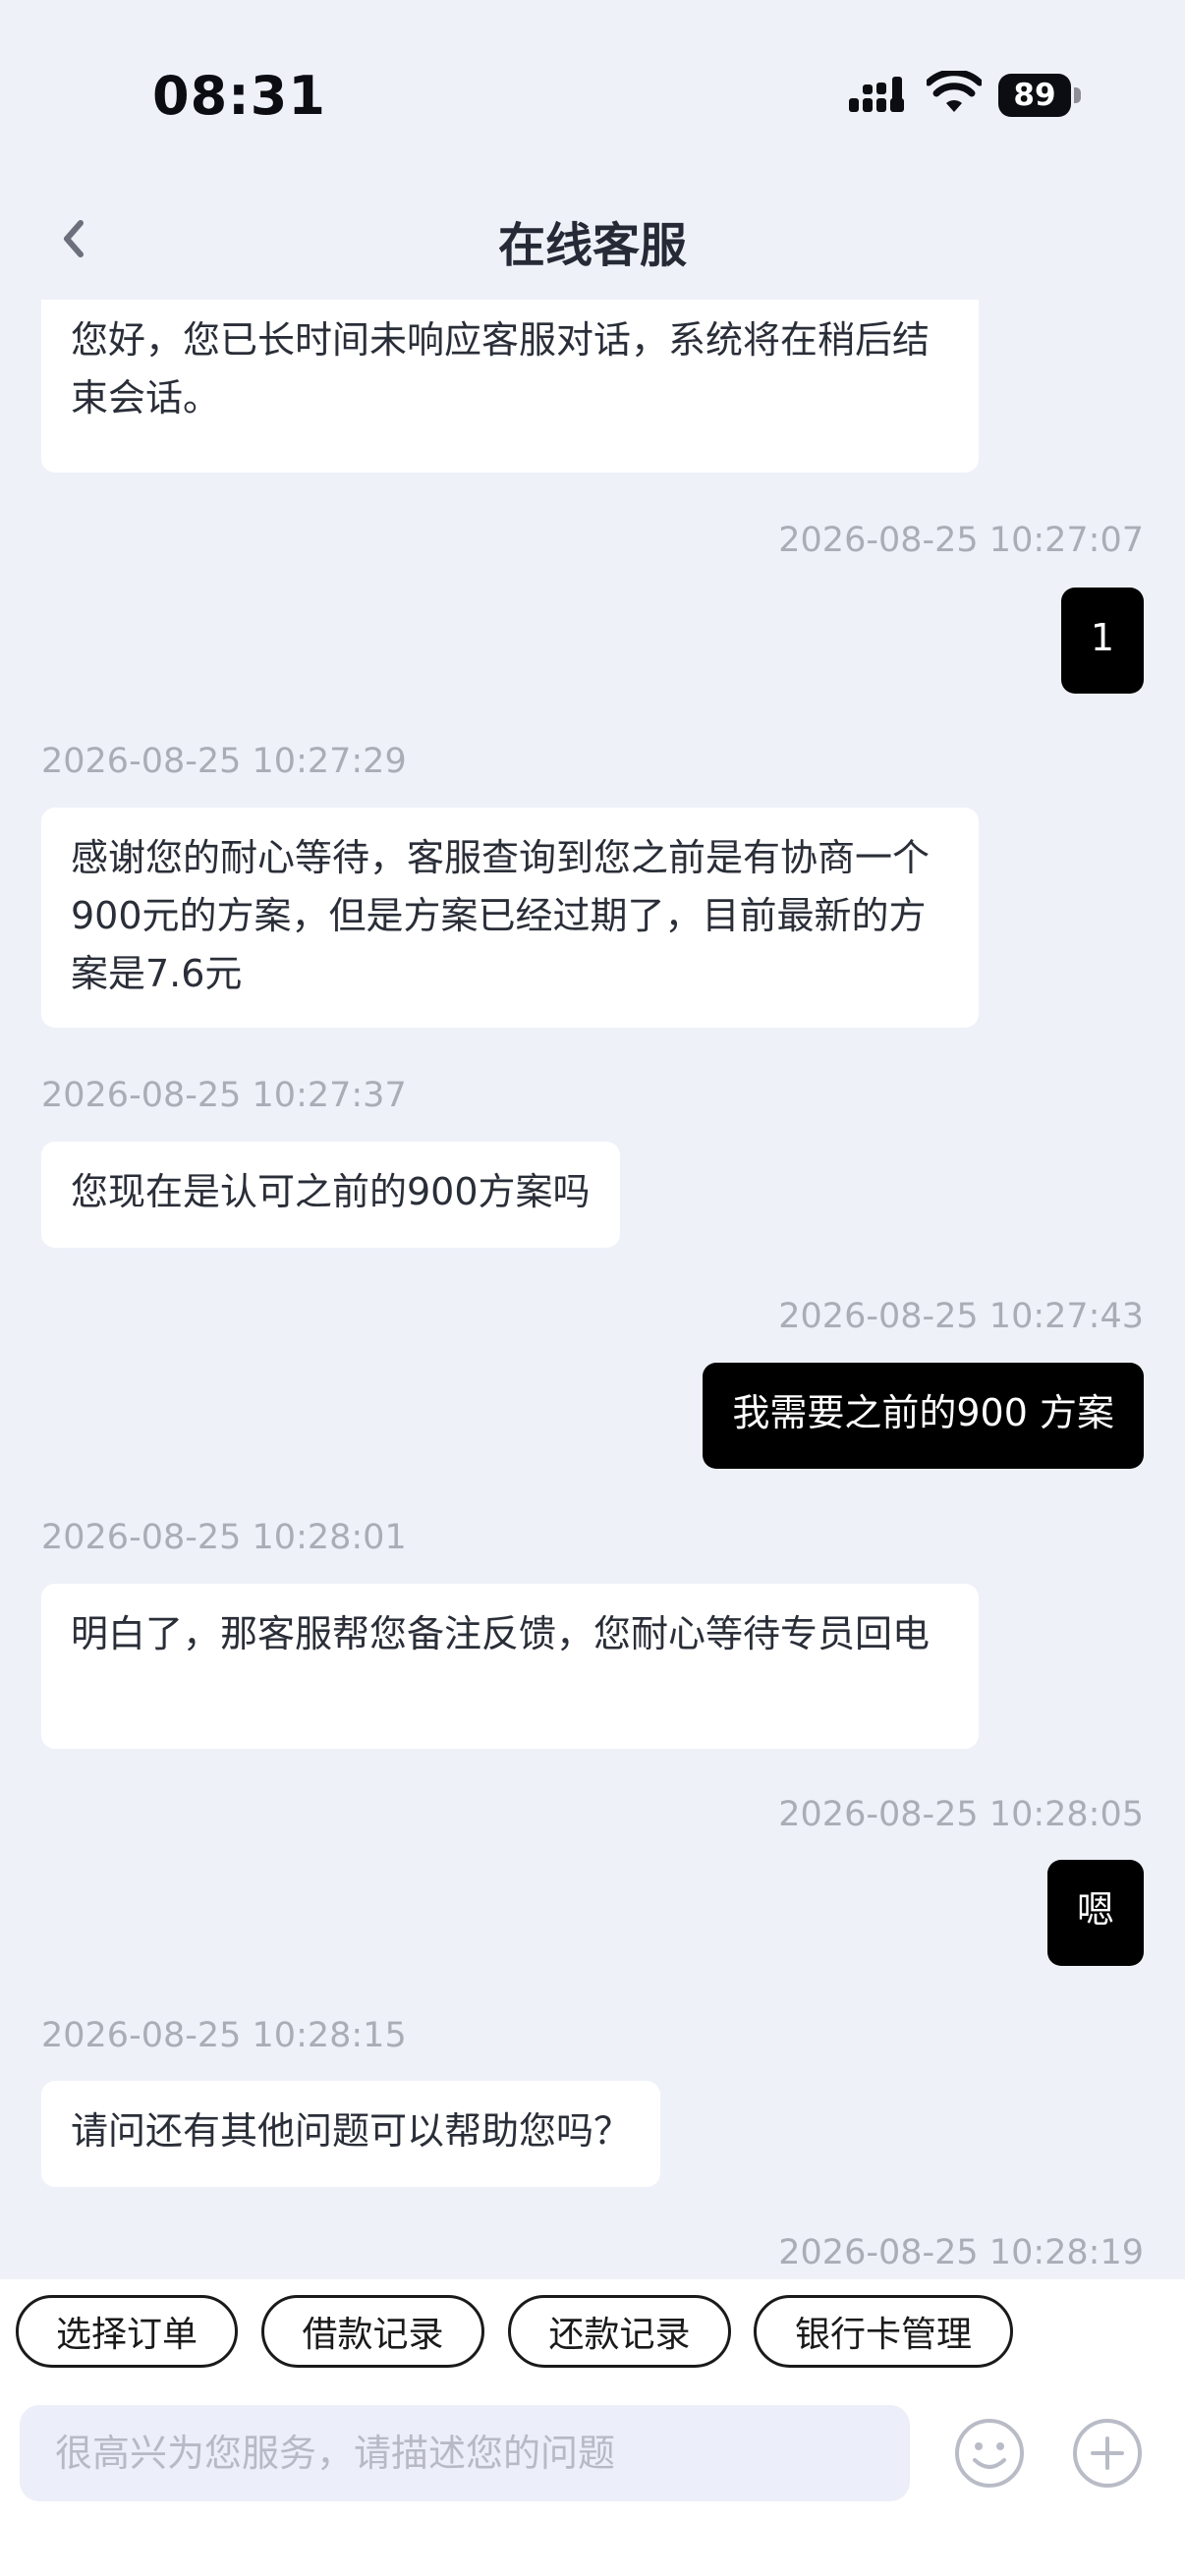 The height and width of the screenshot is (2576, 1185). What do you see at coordinates (331, 1191) in the screenshot?
I see `message-text: 您现在是认可之前的900方案吗` at bounding box center [331, 1191].